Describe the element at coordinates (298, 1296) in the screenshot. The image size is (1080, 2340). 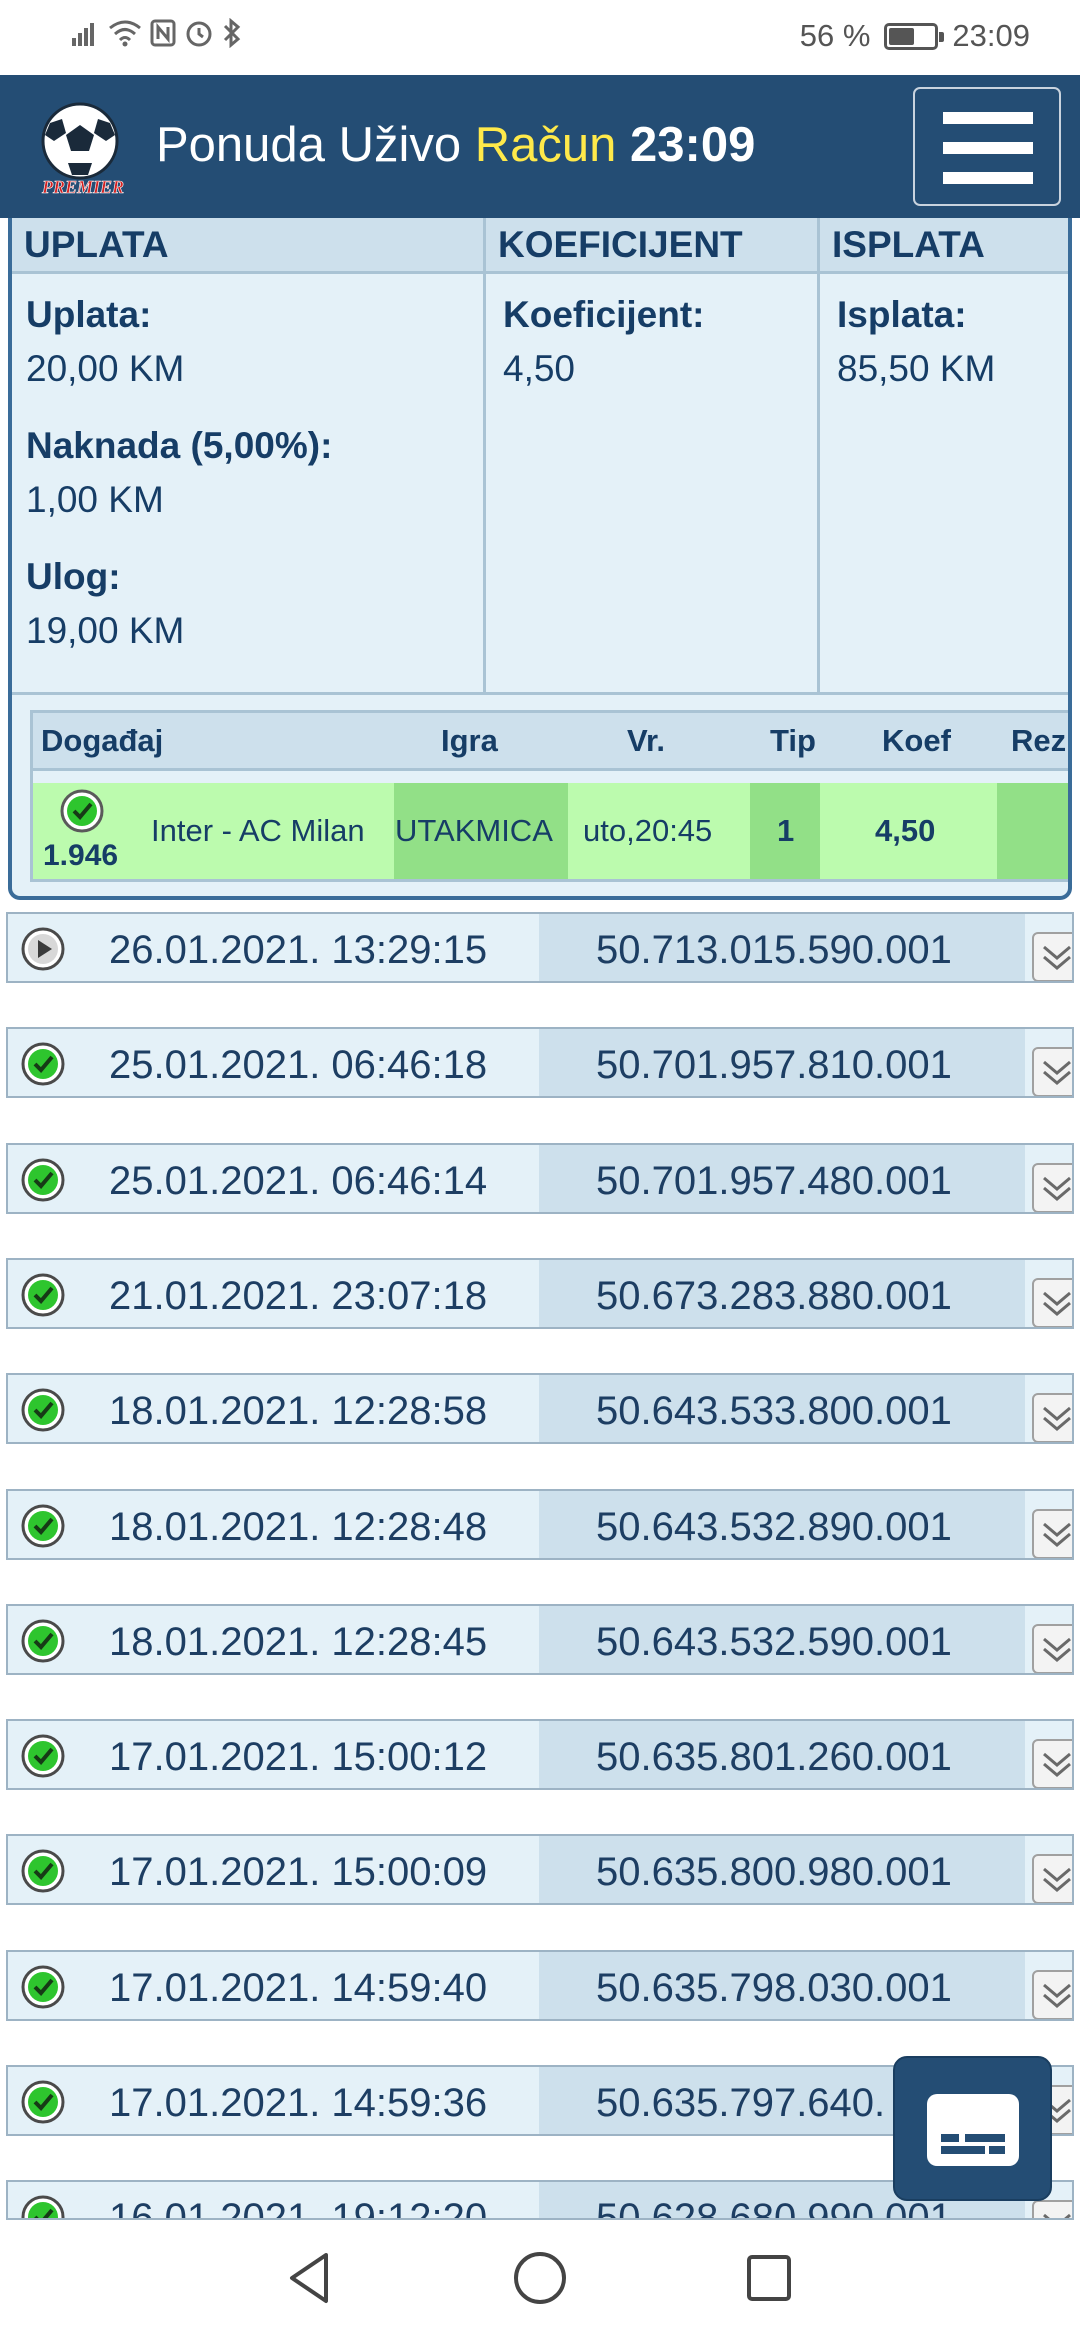
I see `ticket-date: 21.01.2021. 23:07:18` at that location.